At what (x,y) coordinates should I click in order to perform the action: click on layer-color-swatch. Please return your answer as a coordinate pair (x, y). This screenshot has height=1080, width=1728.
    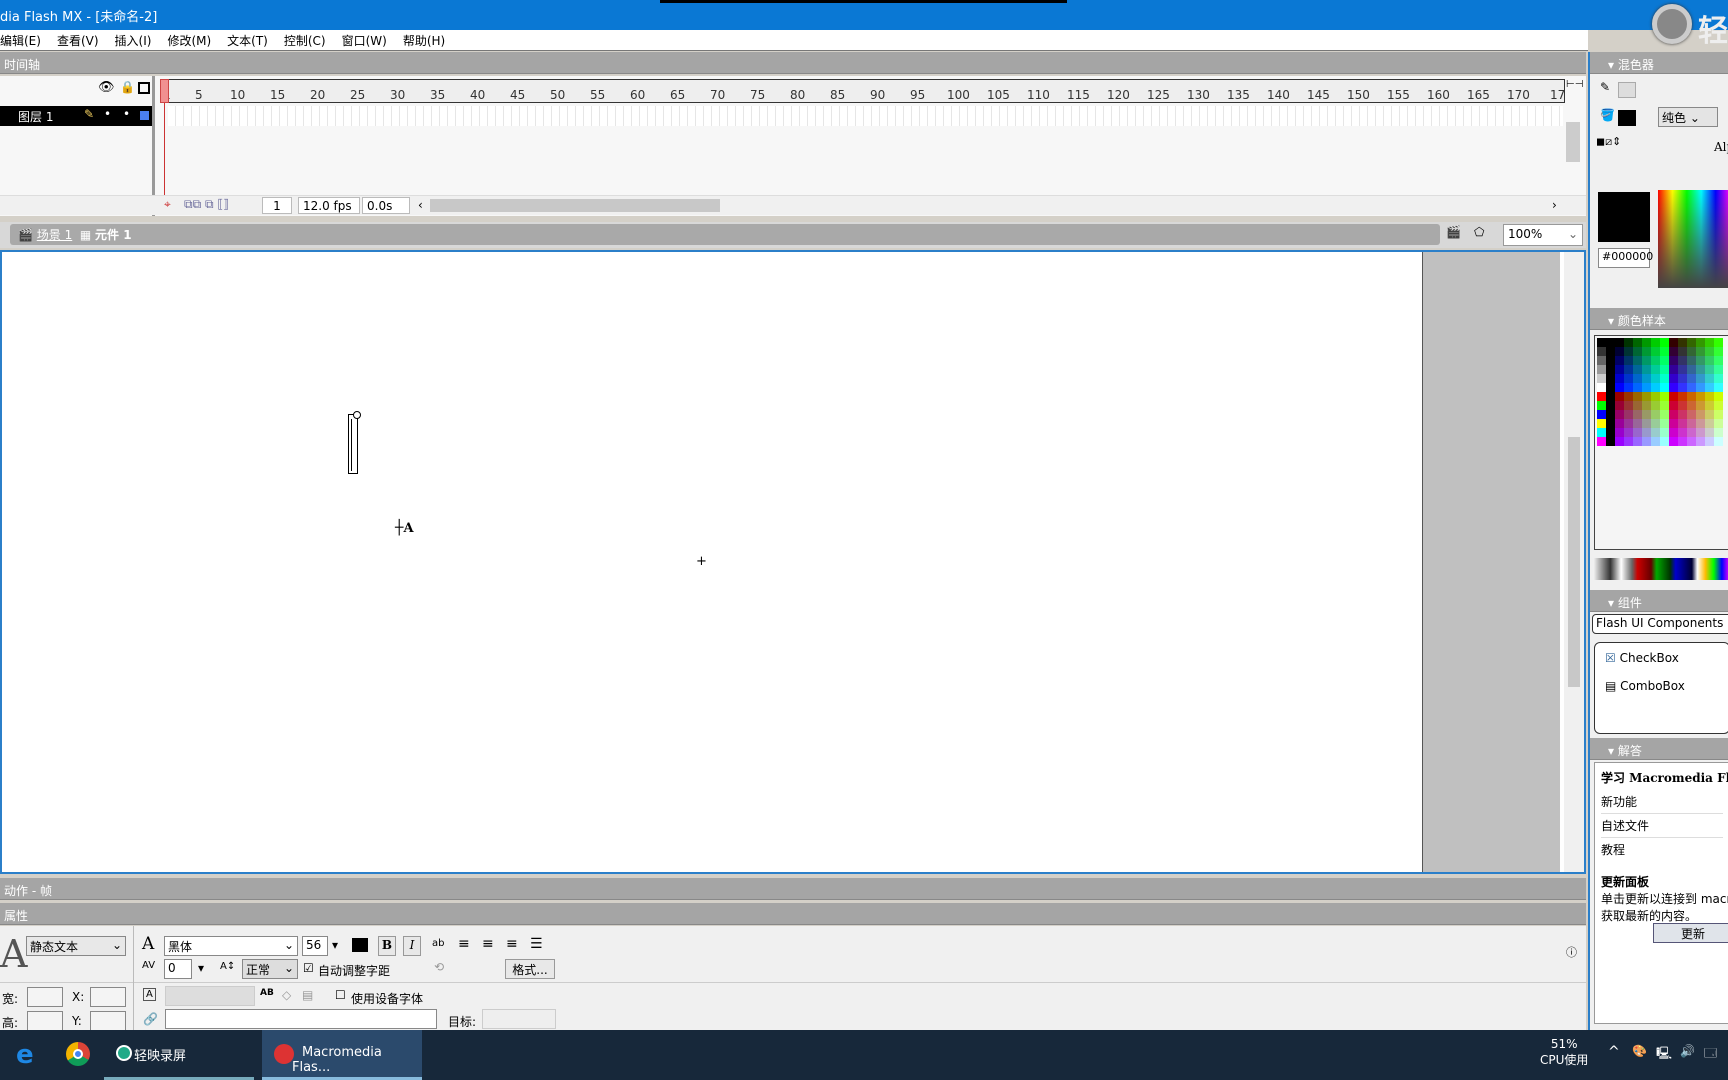
    Looking at the image, I should click on (144, 115).